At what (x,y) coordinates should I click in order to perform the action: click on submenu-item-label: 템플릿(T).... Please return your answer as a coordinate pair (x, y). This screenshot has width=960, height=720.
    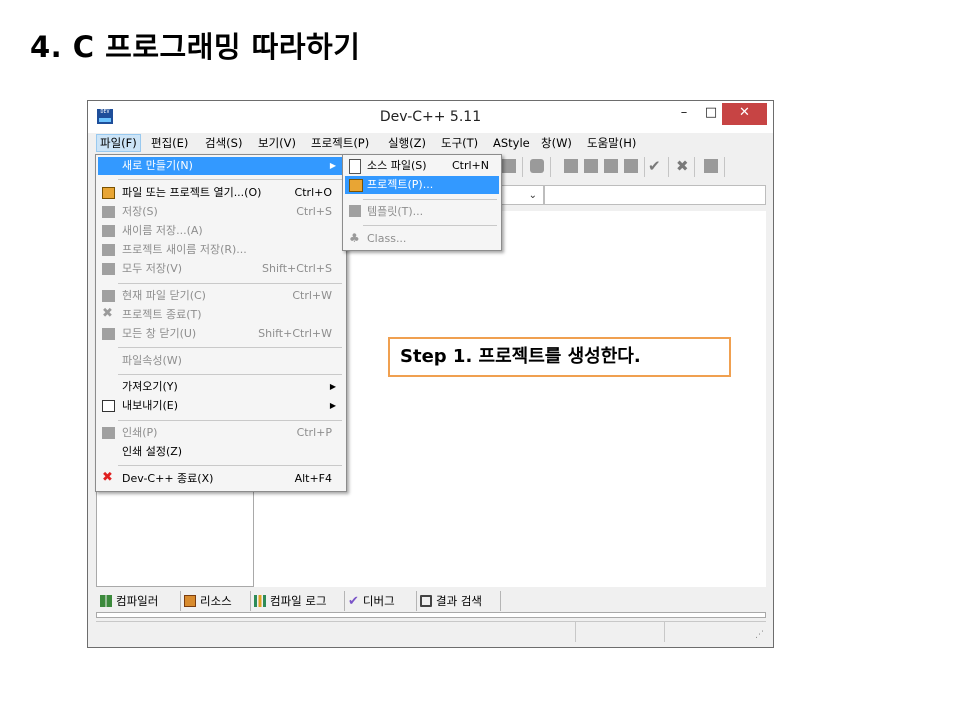
    Looking at the image, I should click on (395, 211).